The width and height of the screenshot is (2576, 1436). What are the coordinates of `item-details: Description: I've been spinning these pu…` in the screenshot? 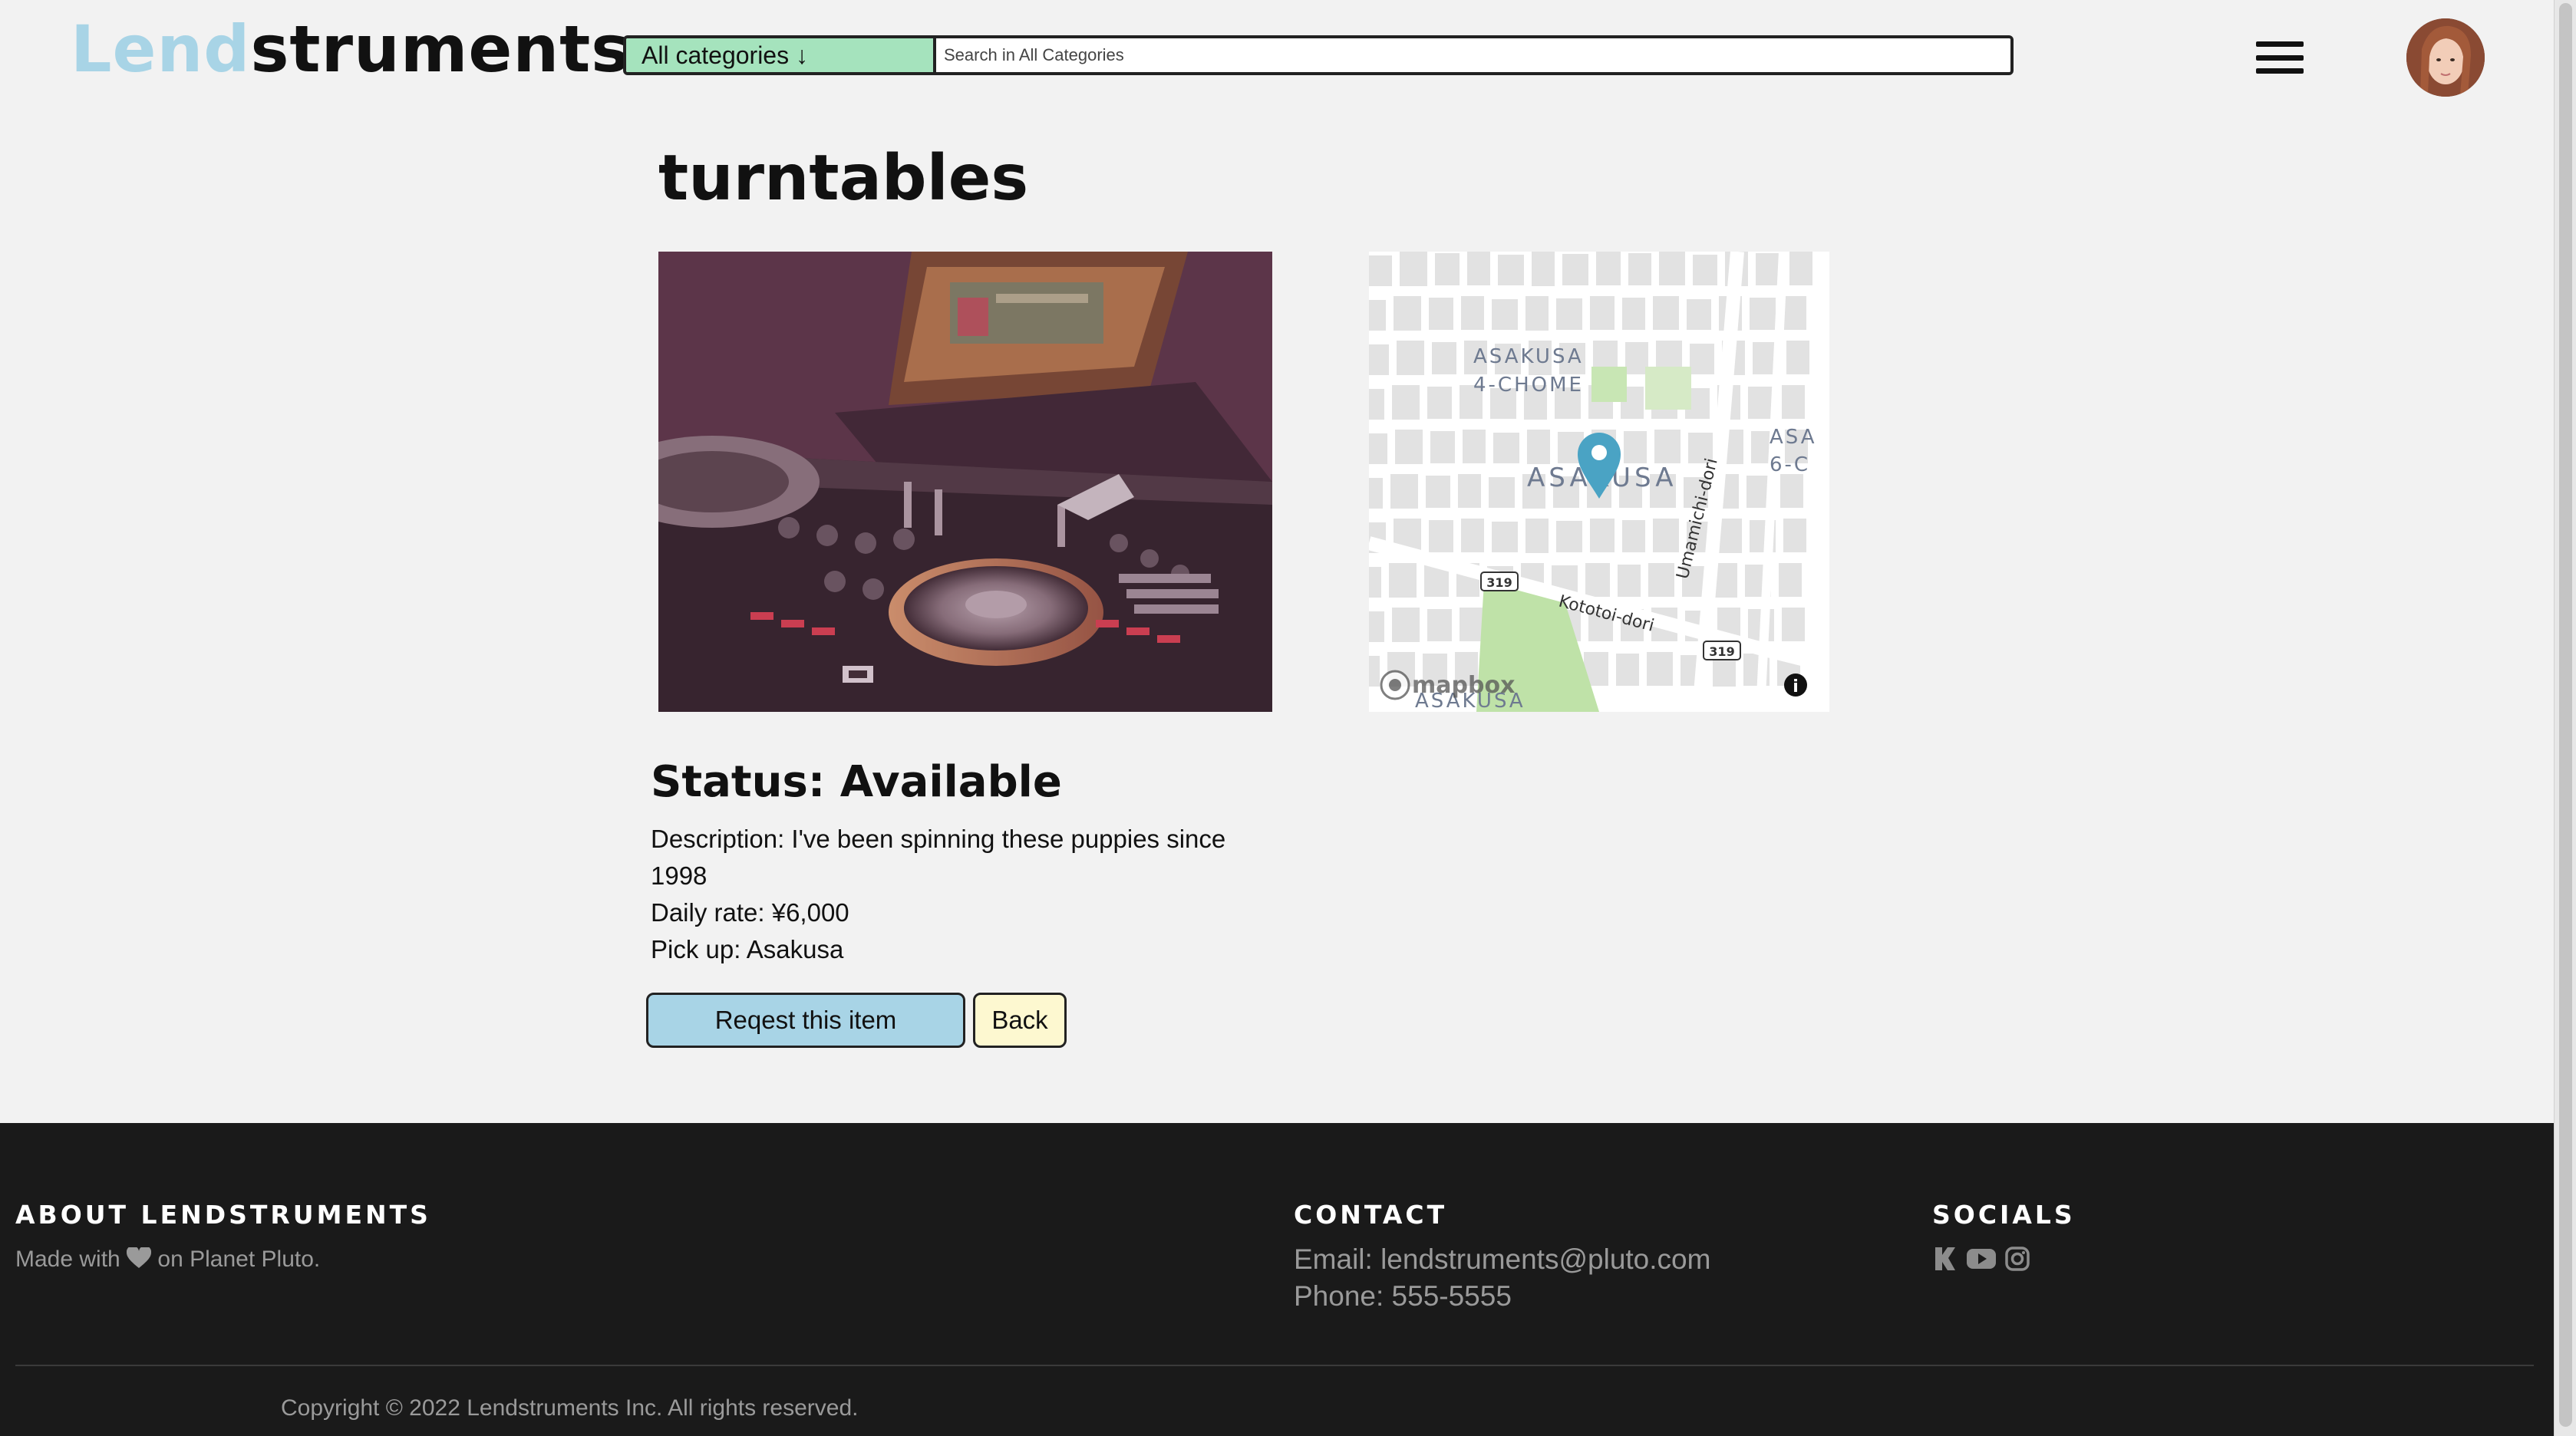 It's located at (954, 894).